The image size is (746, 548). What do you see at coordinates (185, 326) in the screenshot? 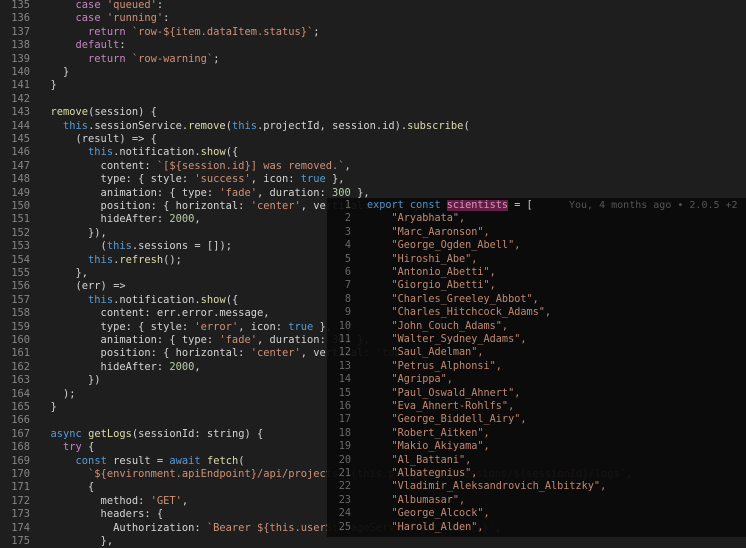
I see `line-text: type: { style: 'error', icon: true },` at bounding box center [185, 326].